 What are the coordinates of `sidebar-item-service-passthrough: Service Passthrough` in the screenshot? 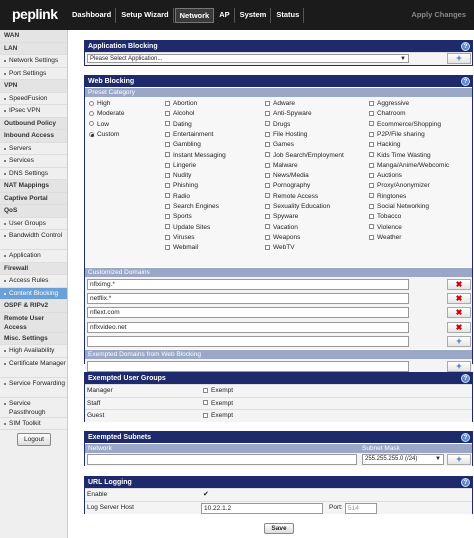 It's located at (33, 408).